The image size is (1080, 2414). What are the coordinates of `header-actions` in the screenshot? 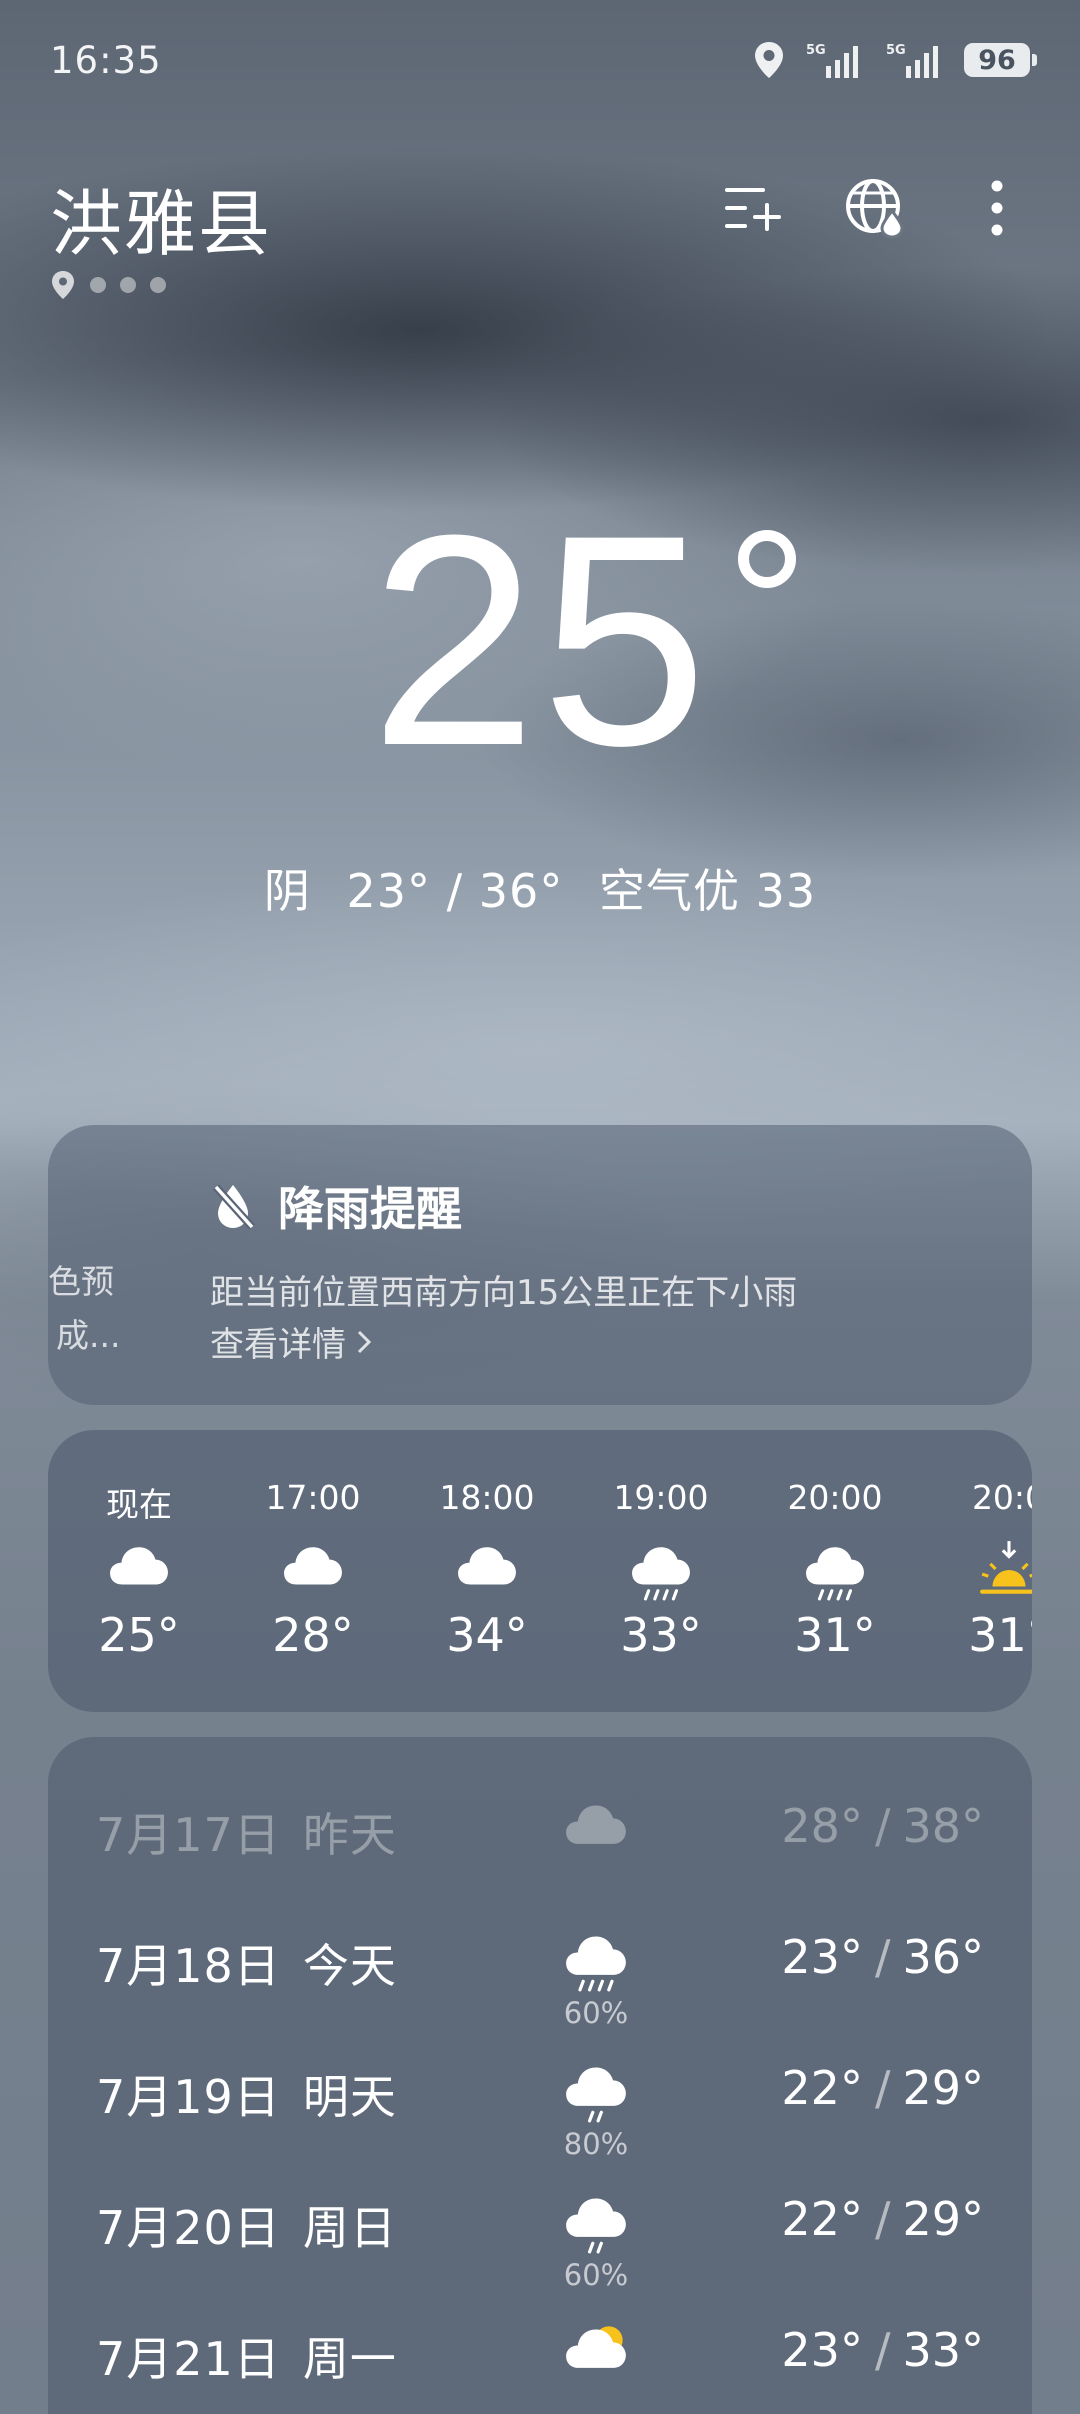 It's located at (875, 208).